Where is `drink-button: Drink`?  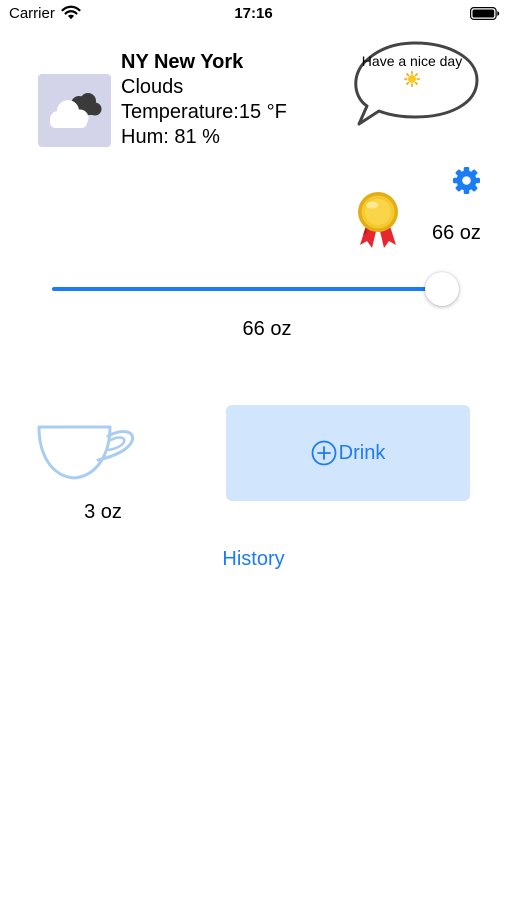 drink-button: Drink is located at coordinates (348, 453).